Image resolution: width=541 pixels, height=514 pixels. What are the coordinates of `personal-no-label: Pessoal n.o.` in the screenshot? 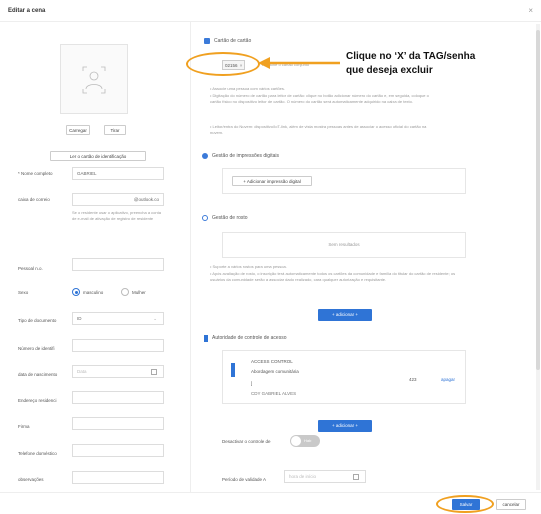 It's located at (30, 268).